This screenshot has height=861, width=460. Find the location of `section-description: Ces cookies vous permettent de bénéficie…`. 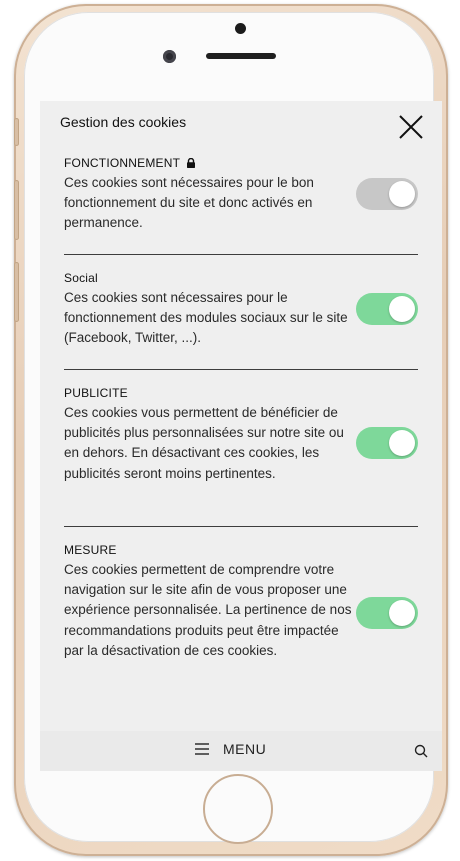

section-description: Ces cookies vous permettent de bénéficie… is located at coordinates (204, 443).